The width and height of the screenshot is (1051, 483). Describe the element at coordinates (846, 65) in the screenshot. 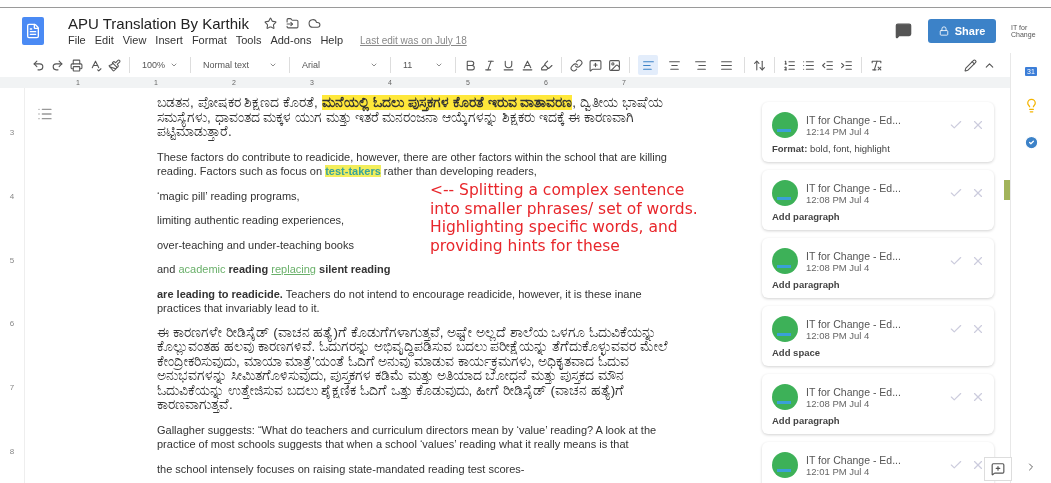

I see `increase-indent-icon` at that location.